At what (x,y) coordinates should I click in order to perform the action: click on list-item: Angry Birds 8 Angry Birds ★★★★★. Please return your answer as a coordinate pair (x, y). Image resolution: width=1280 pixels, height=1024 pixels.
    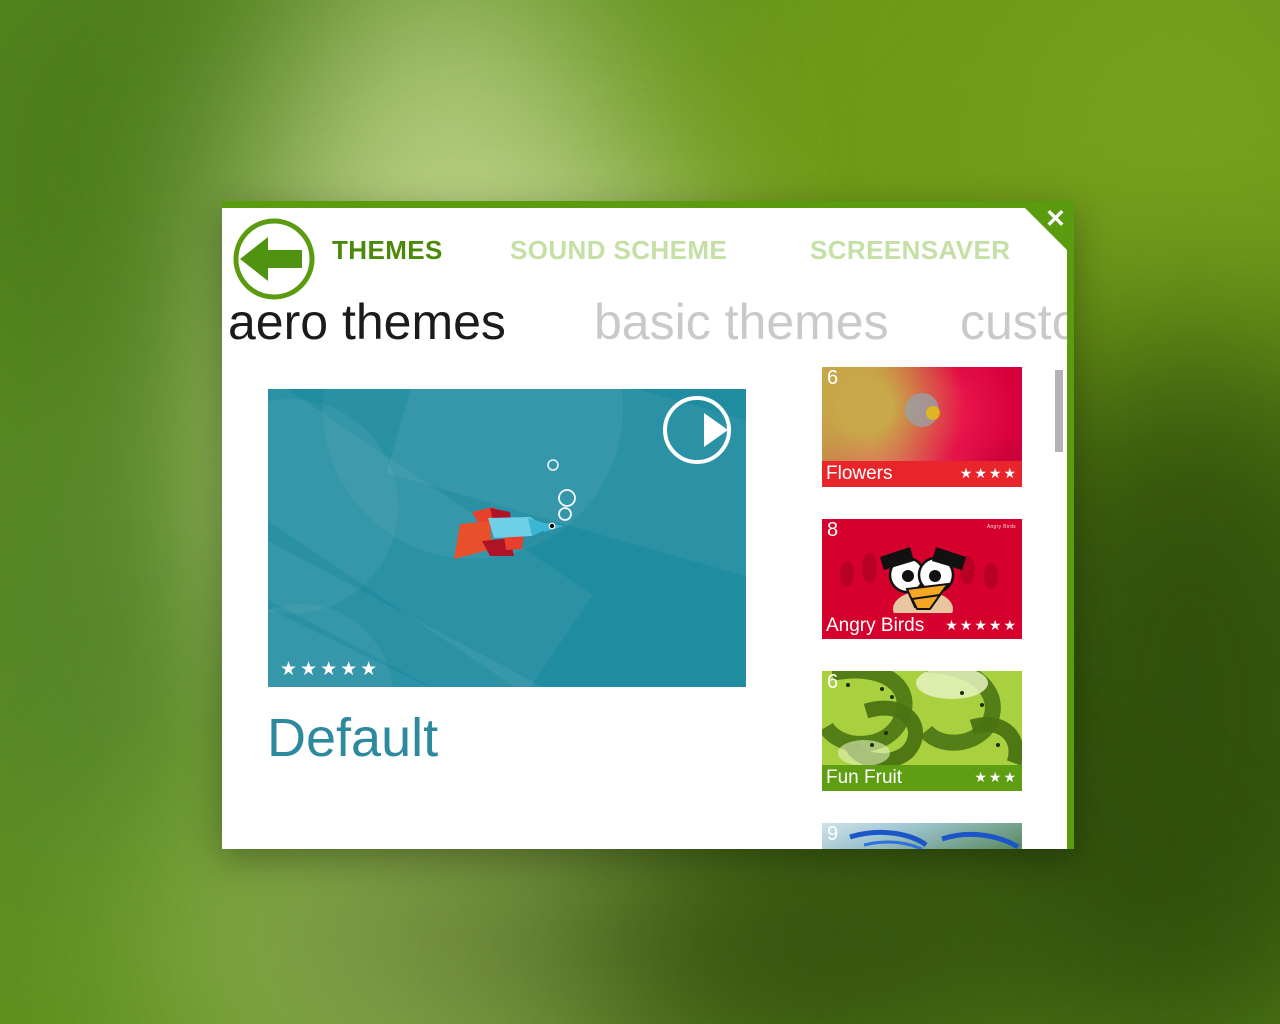
    Looking at the image, I should click on (922, 579).